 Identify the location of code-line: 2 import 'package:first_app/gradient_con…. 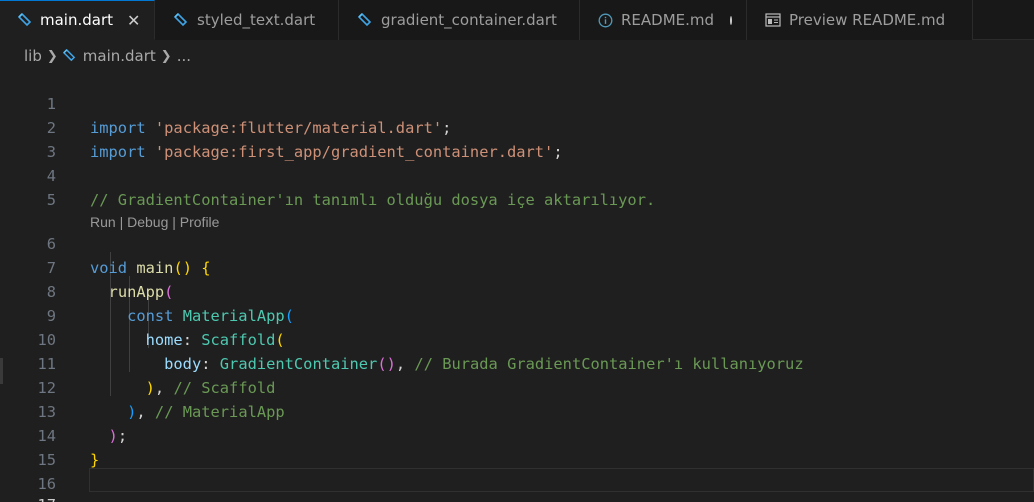
(517, 126).